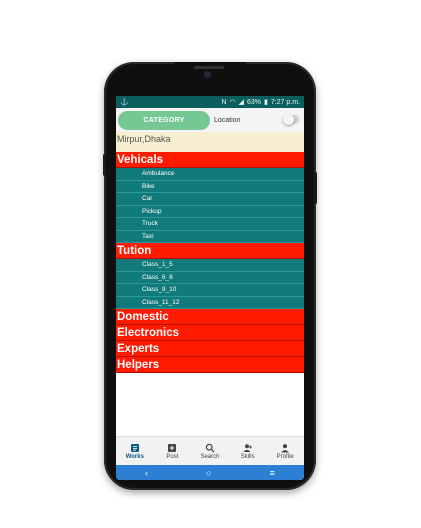 The image size is (421, 528). I want to click on search-icon, so click(210, 447).